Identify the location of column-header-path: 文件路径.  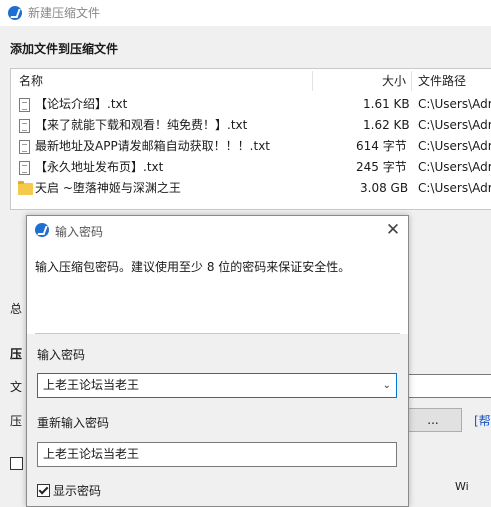
(442, 81).